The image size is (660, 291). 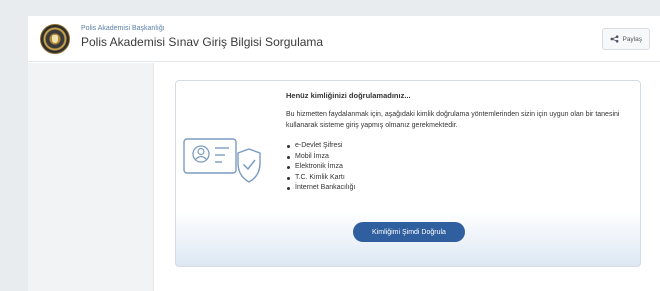 What do you see at coordinates (123, 28) in the screenshot?
I see `institution-name: Polis Akademisi Başkanlığı` at bounding box center [123, 28].